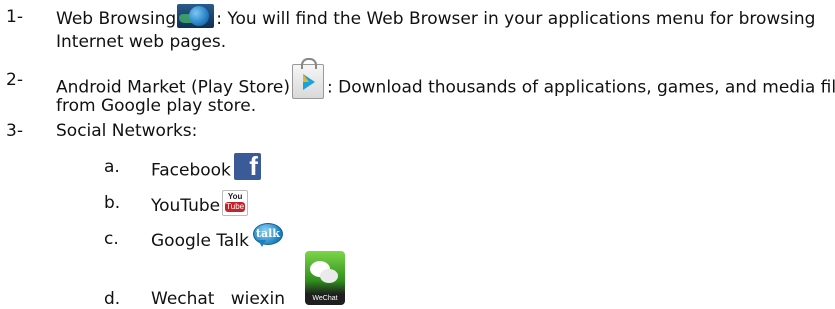 The image size is (835, 309). I want to click on item-1-continuation: Internet web pages., so click(141, 42).